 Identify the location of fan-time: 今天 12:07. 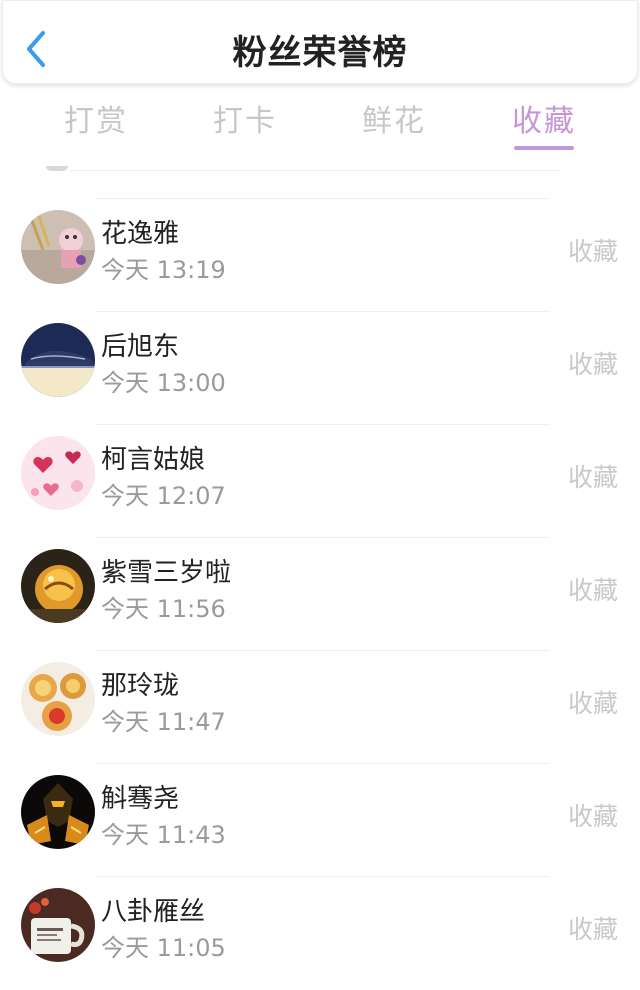
(163, 496).